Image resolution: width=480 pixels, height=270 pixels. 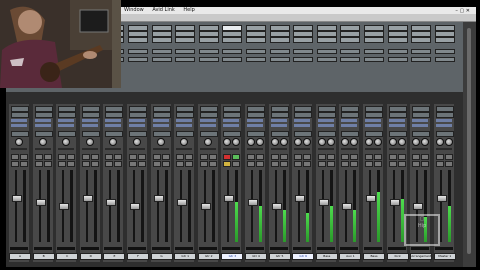 What do you see at coordinates (378, 142) in the screenshot?
I see `pan-right-knob` at bounding box center [378, 142].